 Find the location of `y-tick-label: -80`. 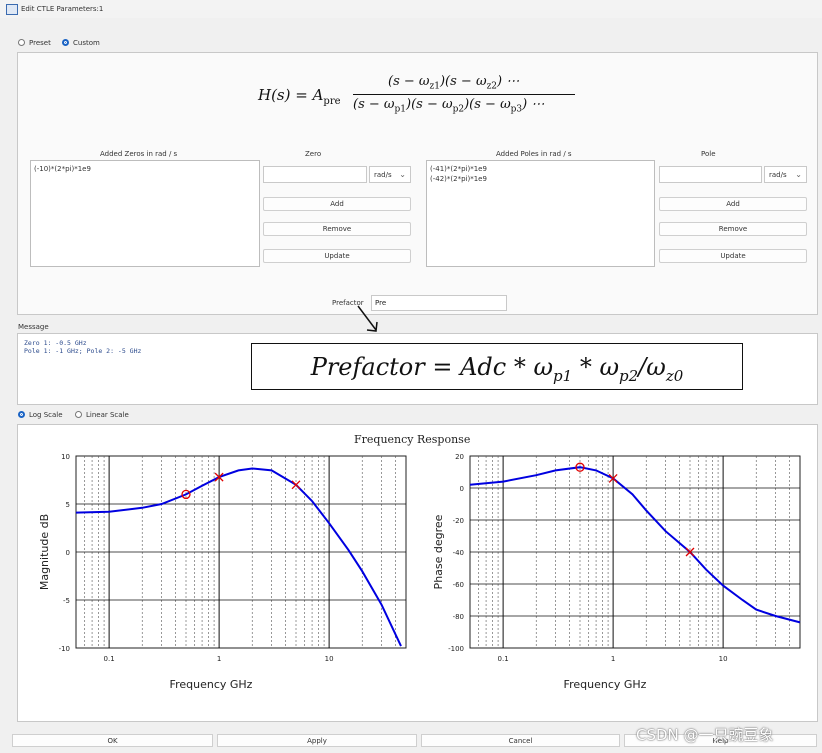

y-tick-label: -80 is located at coordinates (458, 617).